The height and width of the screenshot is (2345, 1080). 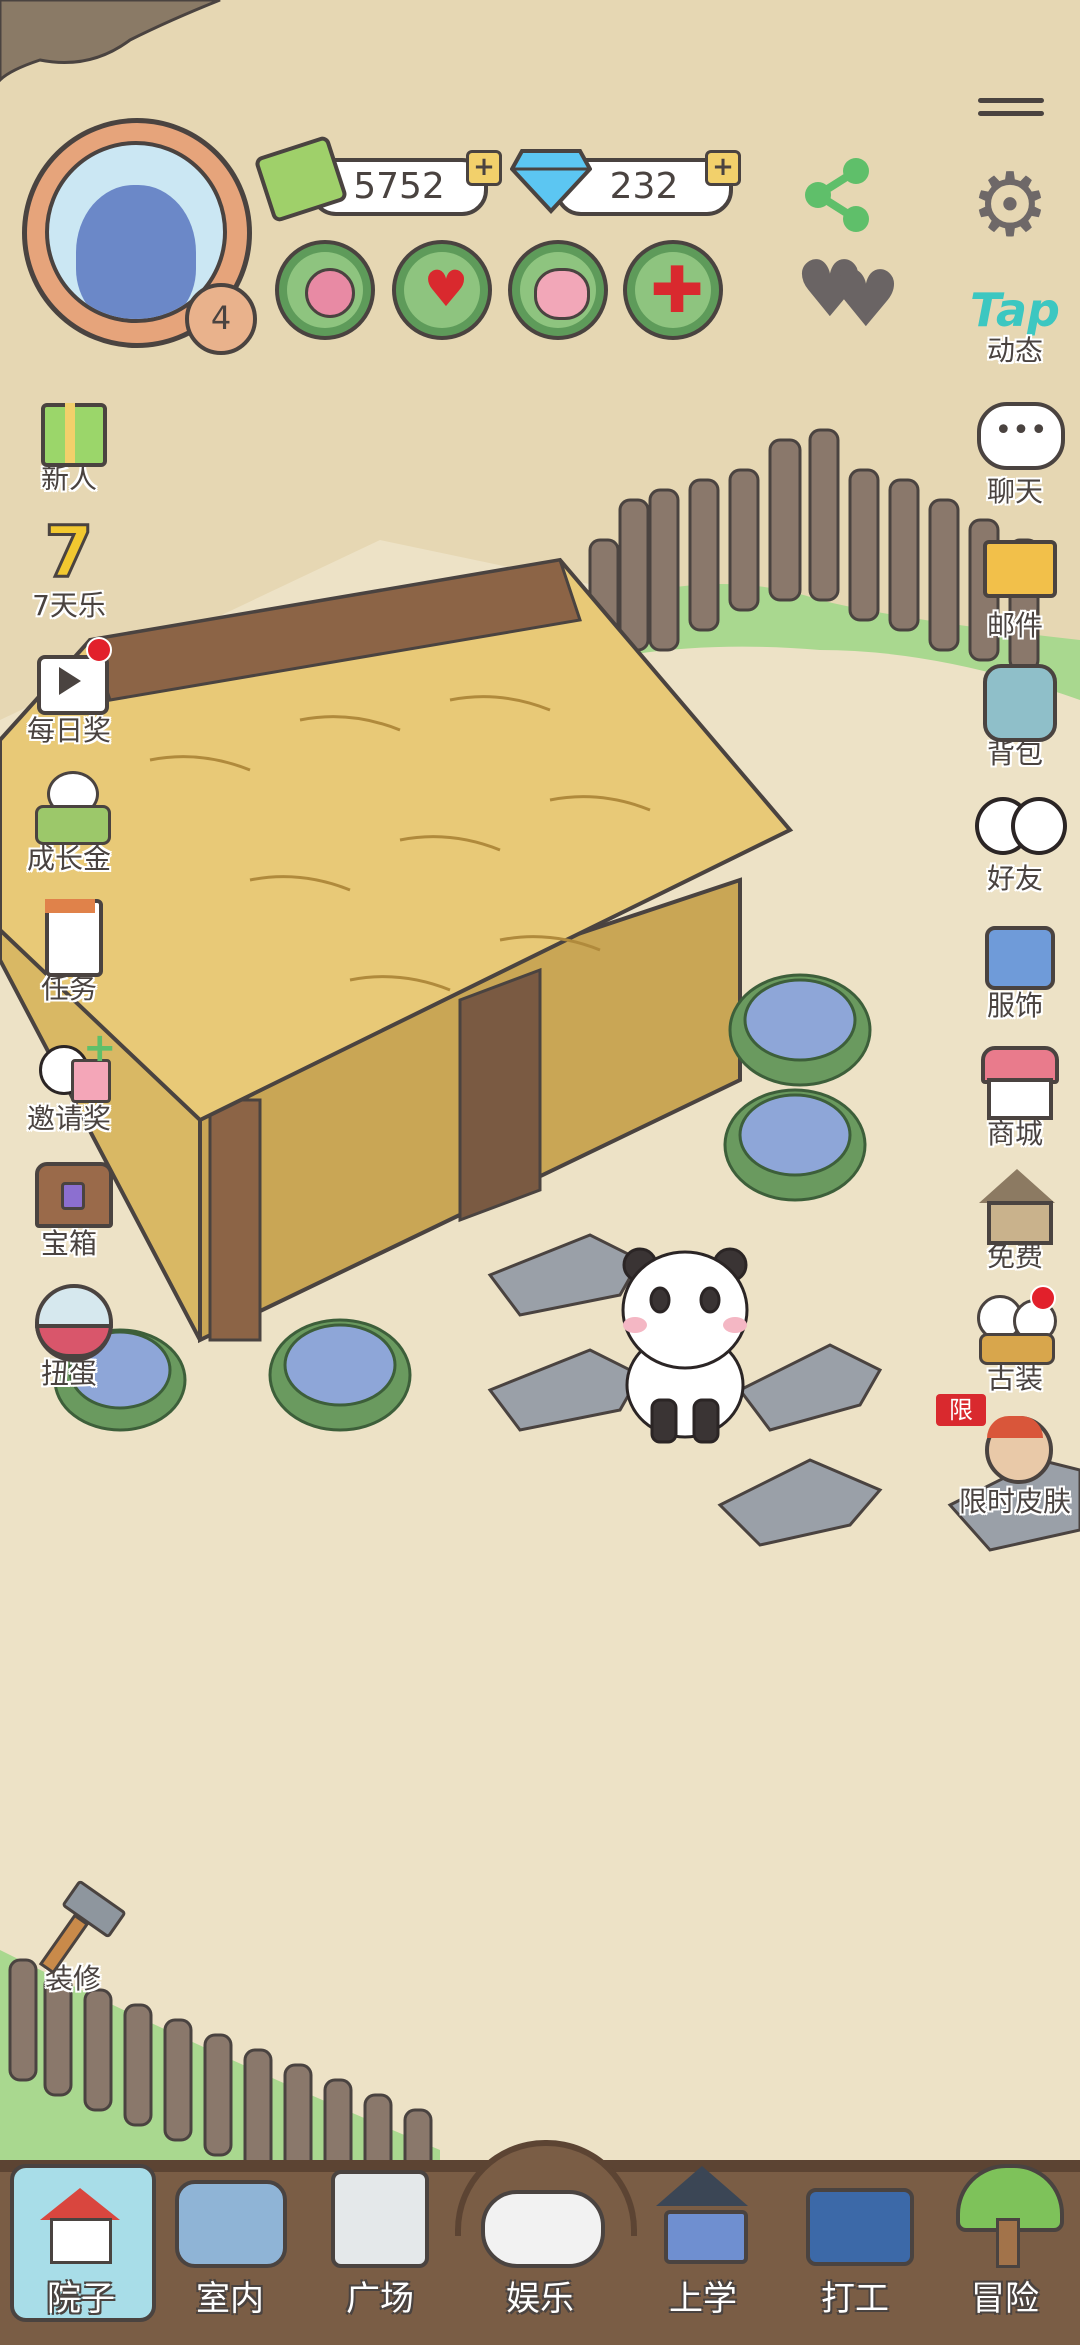 I want to click on ancient-costume-label: 古装, so click(x=1014, y=1378).